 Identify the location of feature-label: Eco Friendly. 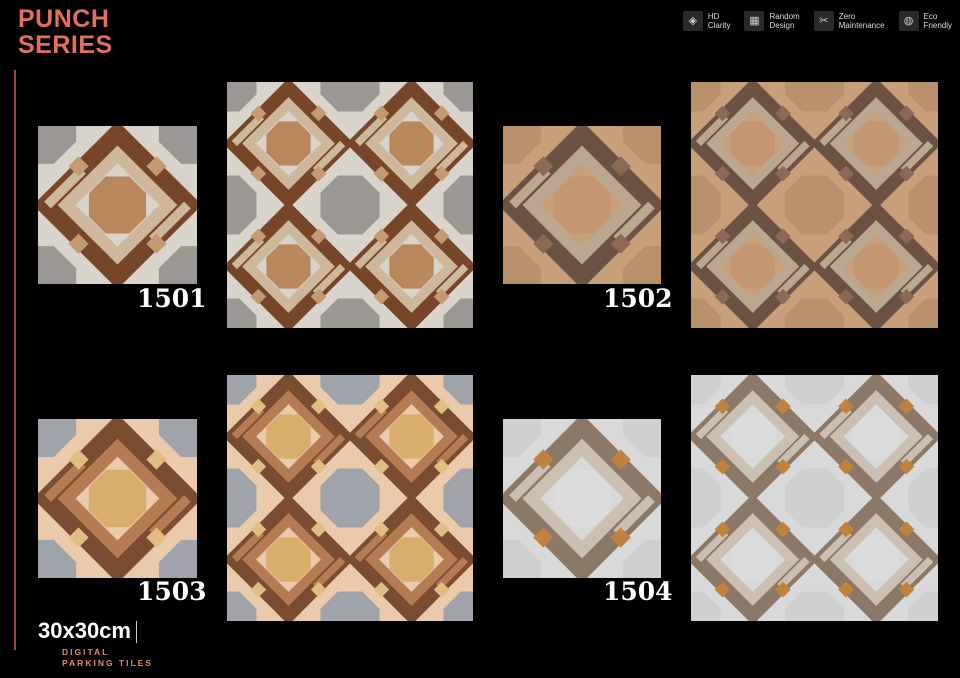
(937, 21).